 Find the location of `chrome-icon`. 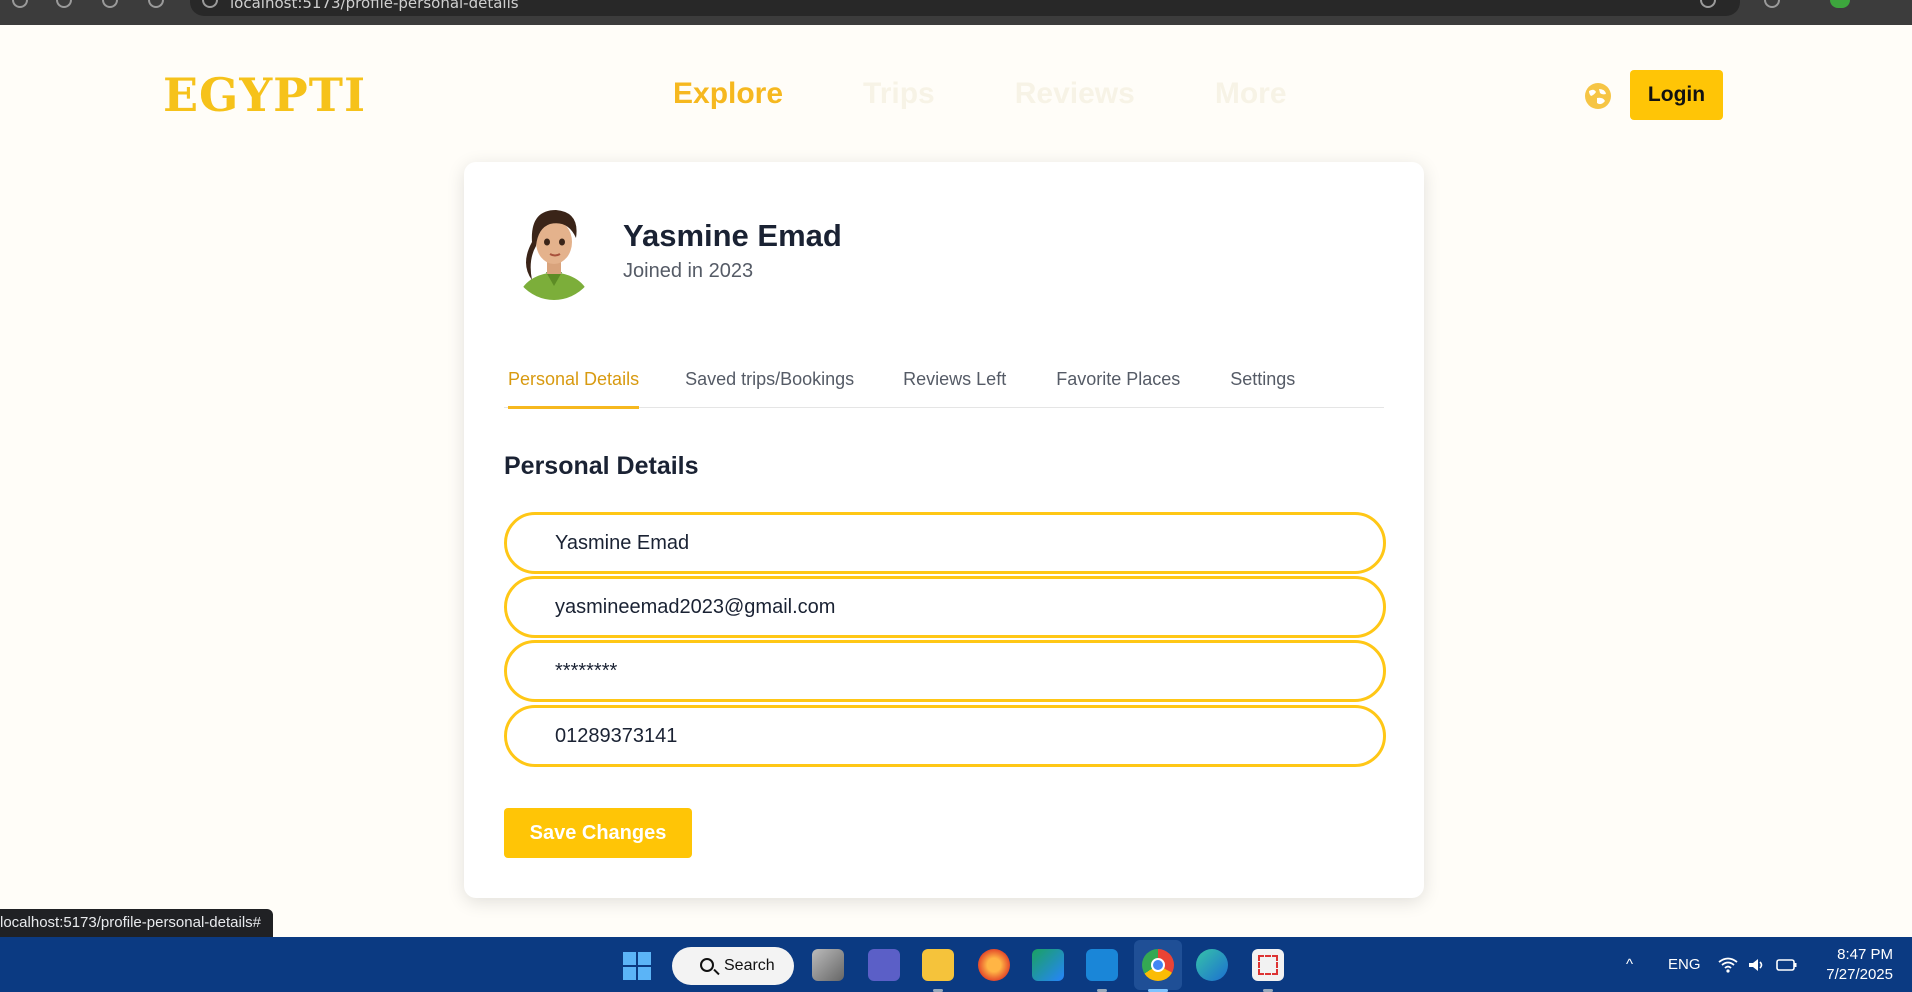

chrome-icon is located at coordinates (1158, 970).